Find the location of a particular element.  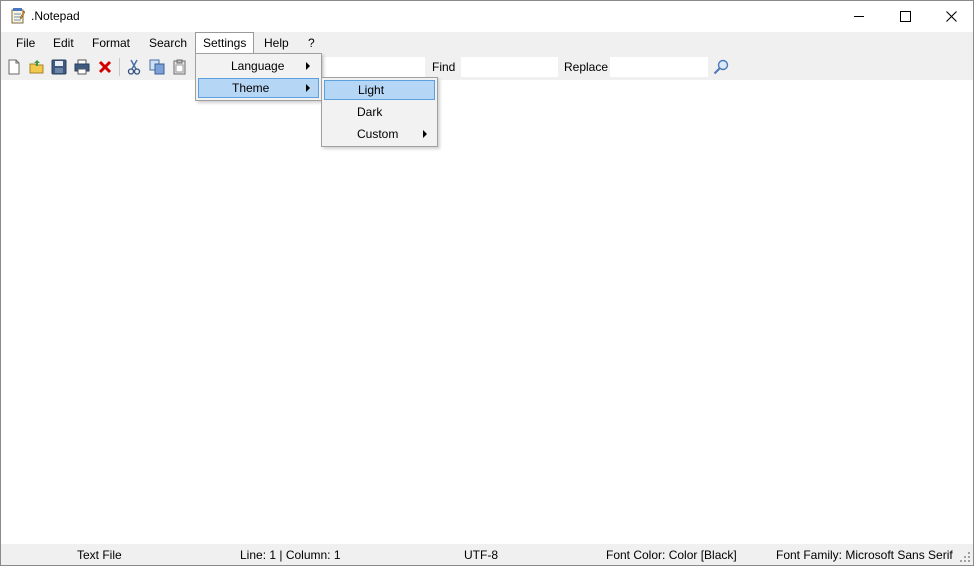

status-cursor-position: Line: 1 | Column: 1 is located at coordinates (290, 555).